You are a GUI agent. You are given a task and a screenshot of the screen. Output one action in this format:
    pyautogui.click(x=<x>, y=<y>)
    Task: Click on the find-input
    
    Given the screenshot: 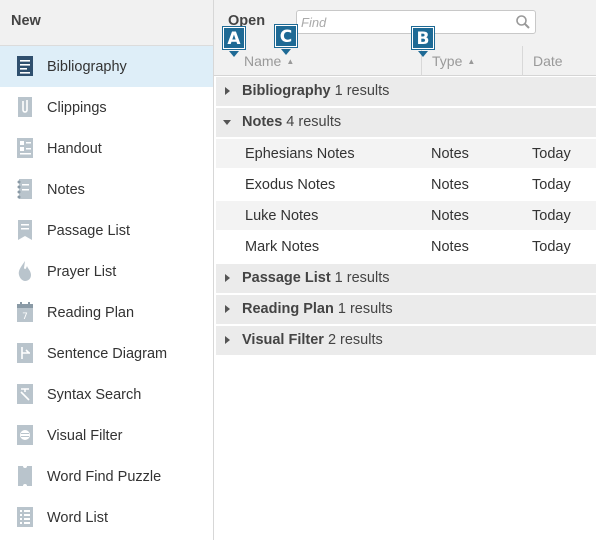 What is the action you would take?
    pyautogui.click(x=406, y=22)
    